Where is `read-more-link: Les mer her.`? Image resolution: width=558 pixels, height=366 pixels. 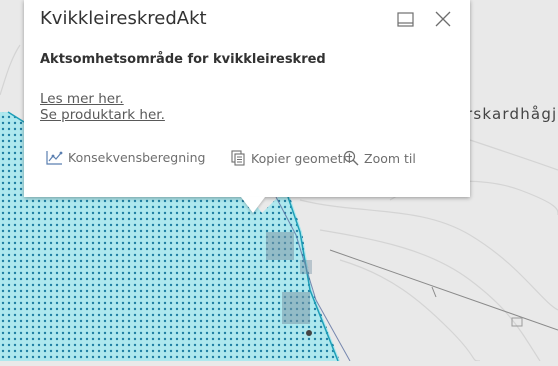
read-more-link: Les mer her. is located at coordinates (82, 99).